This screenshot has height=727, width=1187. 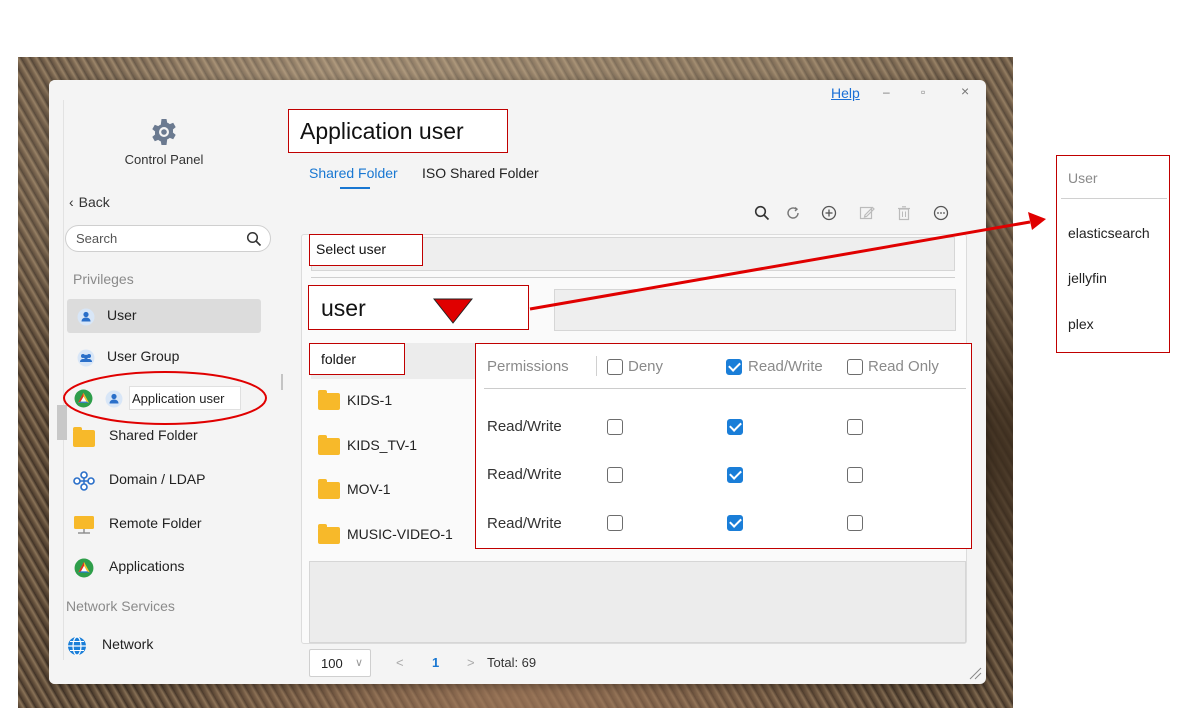 What do you see at coordinates (147, 566) in the screenshot?
I see `sidebar-item-label: Applications` at bounding box center [147, 566].